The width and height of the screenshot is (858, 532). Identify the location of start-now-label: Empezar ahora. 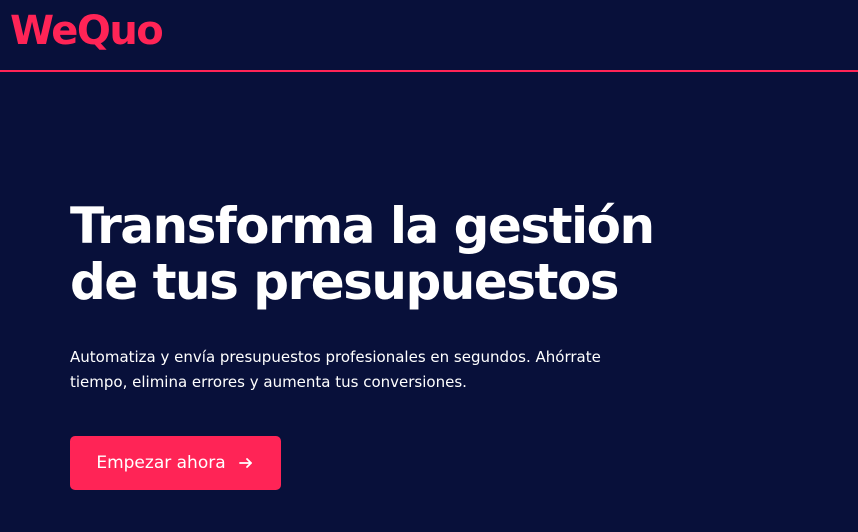
(161, 463).